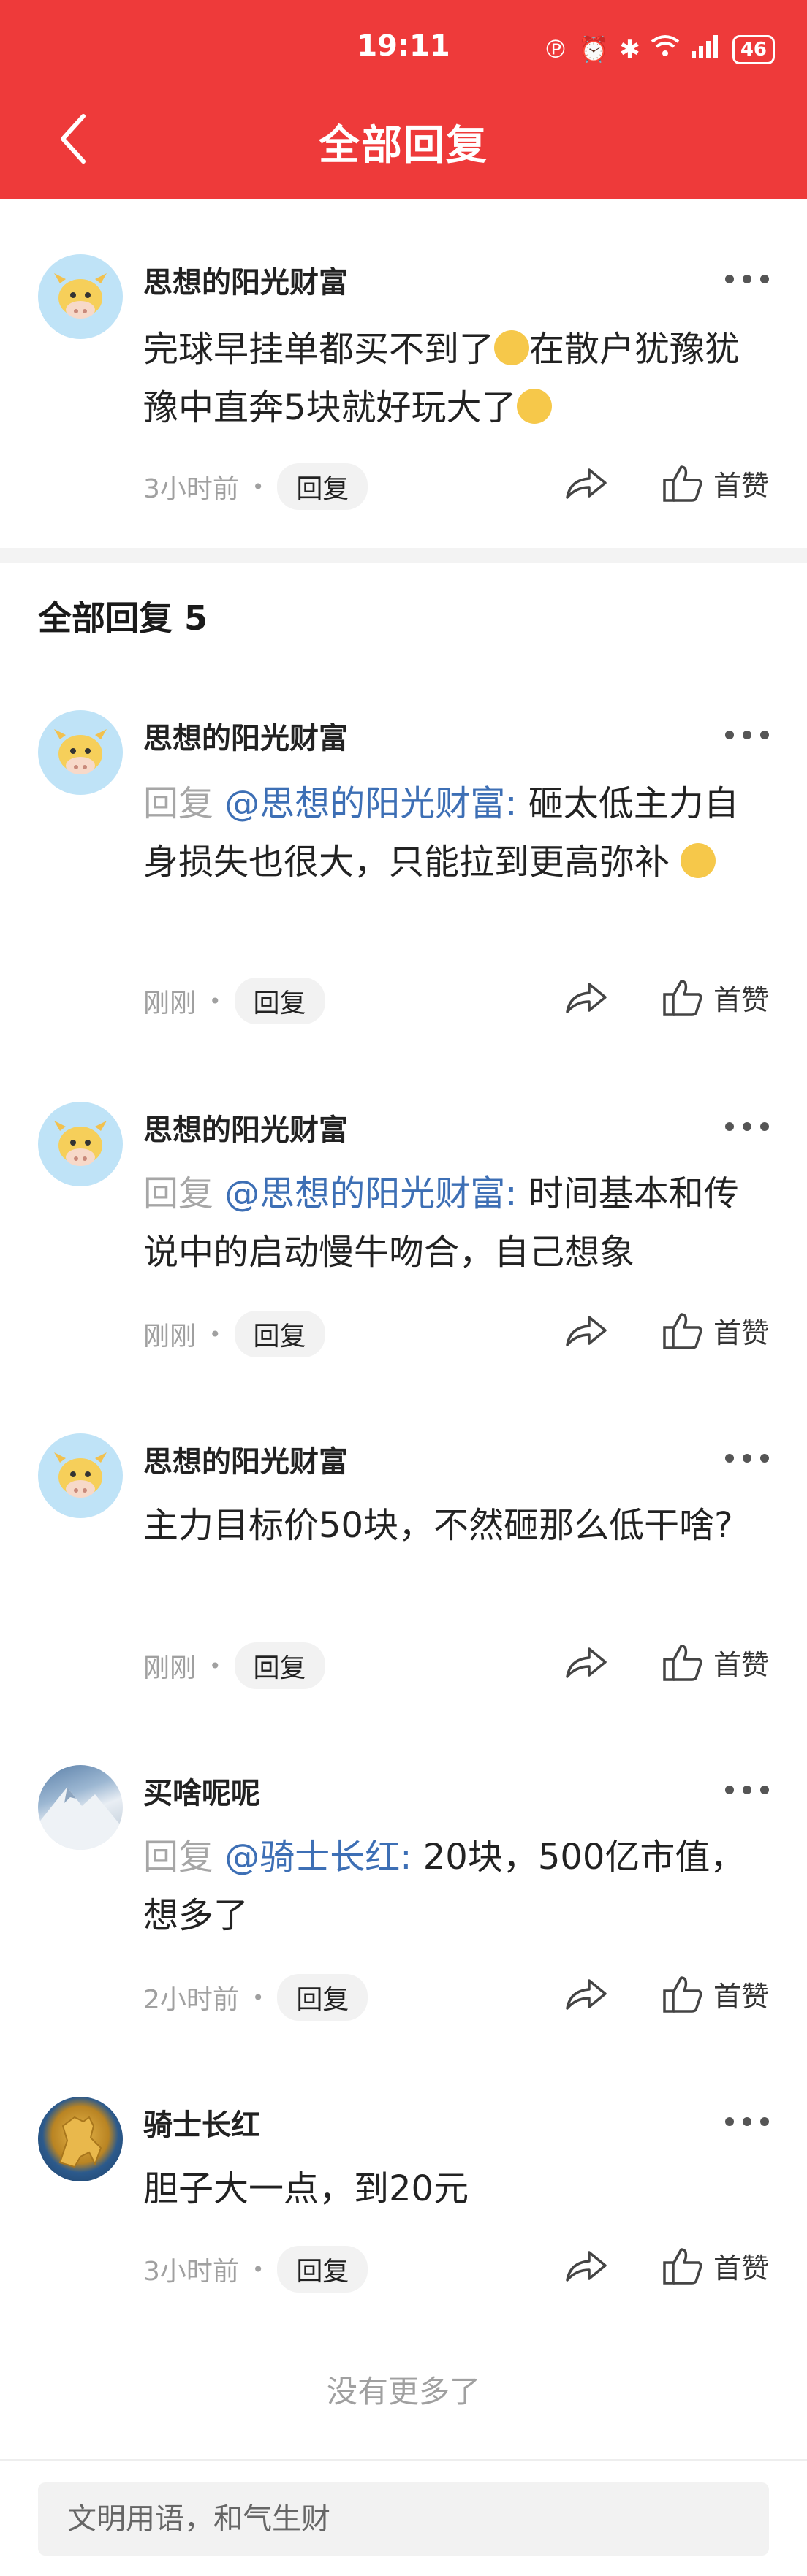 The width and height of the screenshot is (807, 2576). I want to click on laughing-tears-emoji-icon, so click(512, 347).